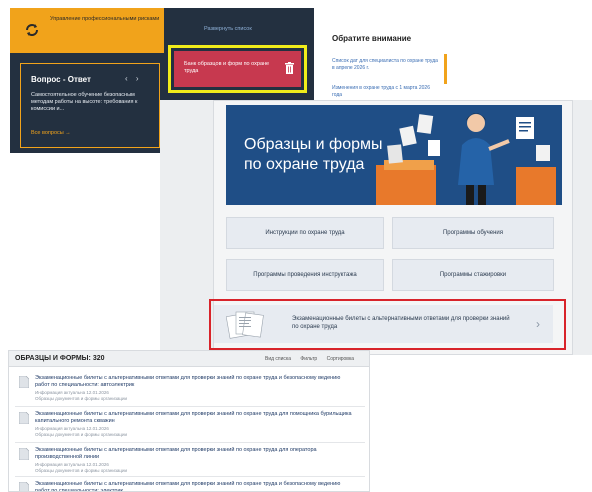 This screenshot has width=592, height=492. What do you see at coordinates (133, 78) in the screenshot?
I see `qa-nav-arrows: ‹ ›` at bounding box center [133, 78].